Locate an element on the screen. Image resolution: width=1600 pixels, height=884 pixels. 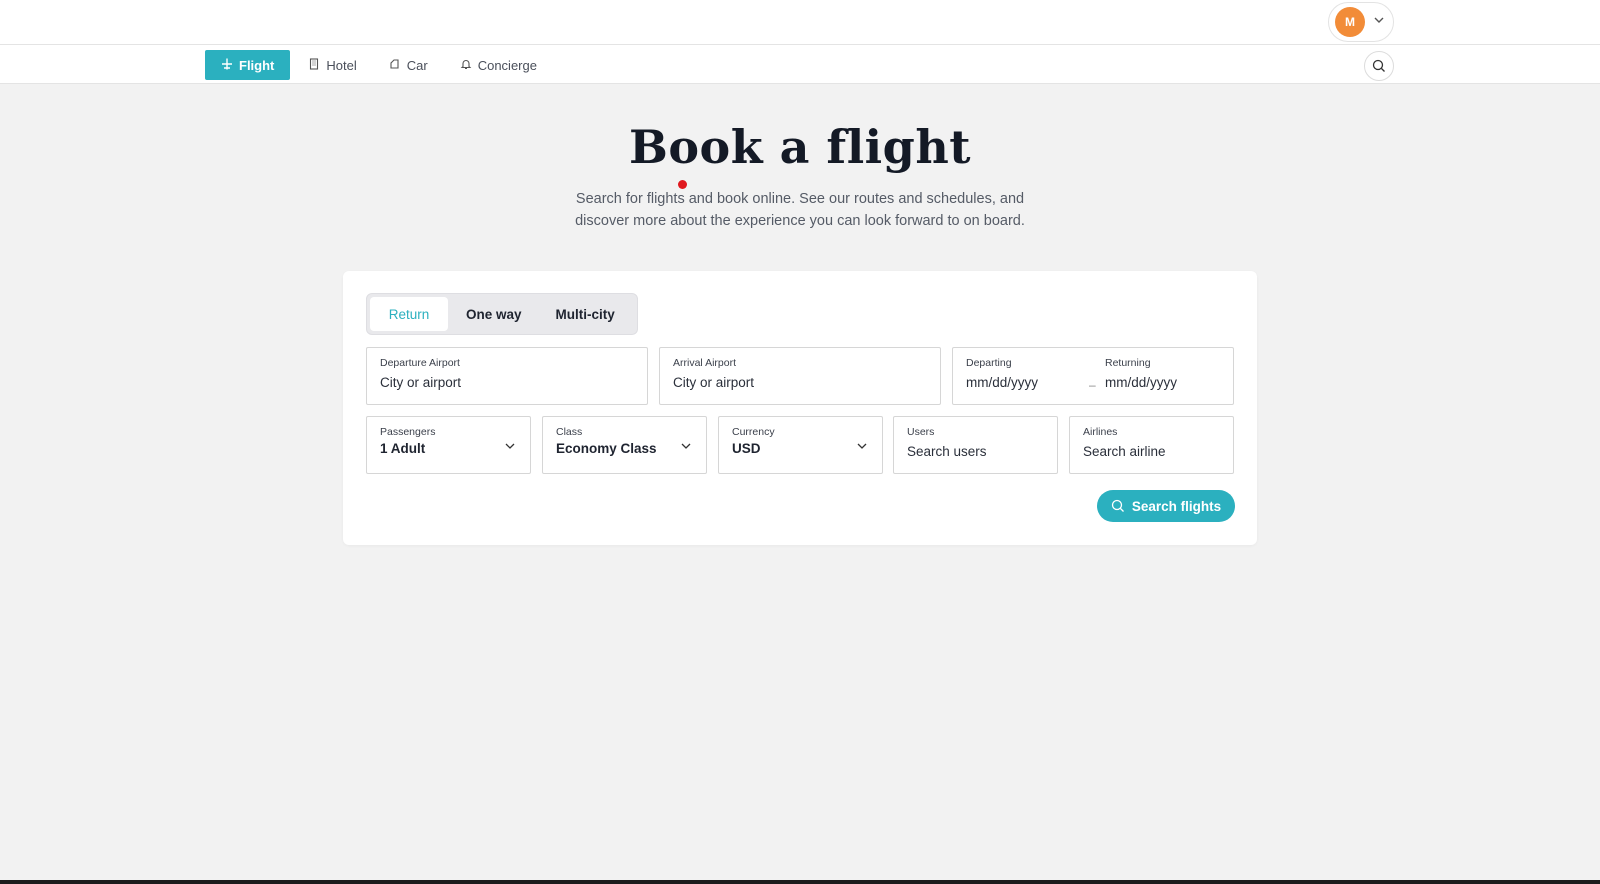
passengers-select: Passengers 1 Adult is located at coordinates (448, 445).